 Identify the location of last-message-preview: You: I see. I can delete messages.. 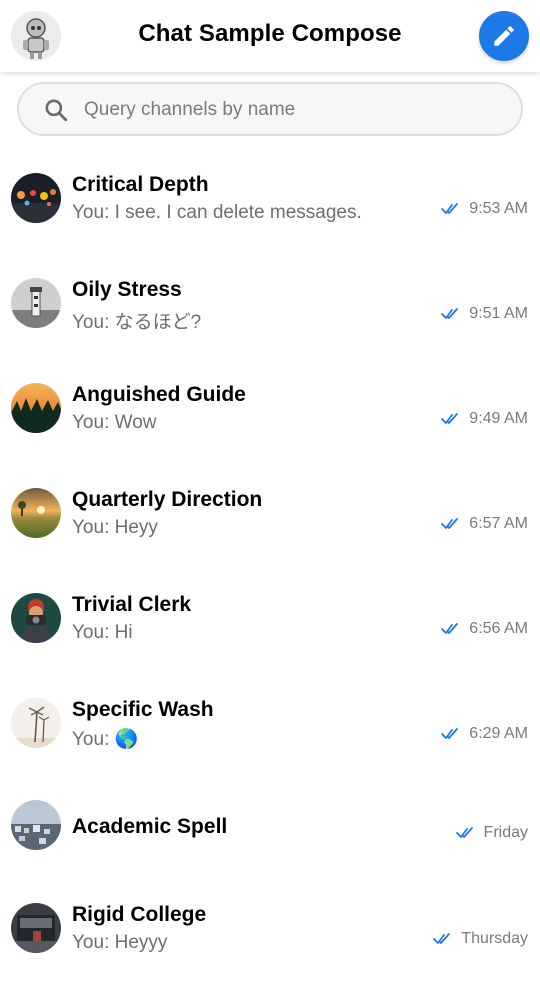
(217, 212).